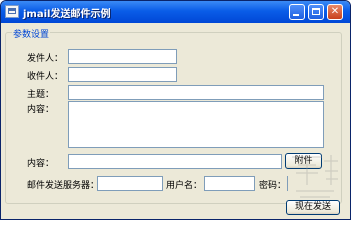  Describe the element at coordinates (229, 183) in the screenshot. I see `username-input` at that location.